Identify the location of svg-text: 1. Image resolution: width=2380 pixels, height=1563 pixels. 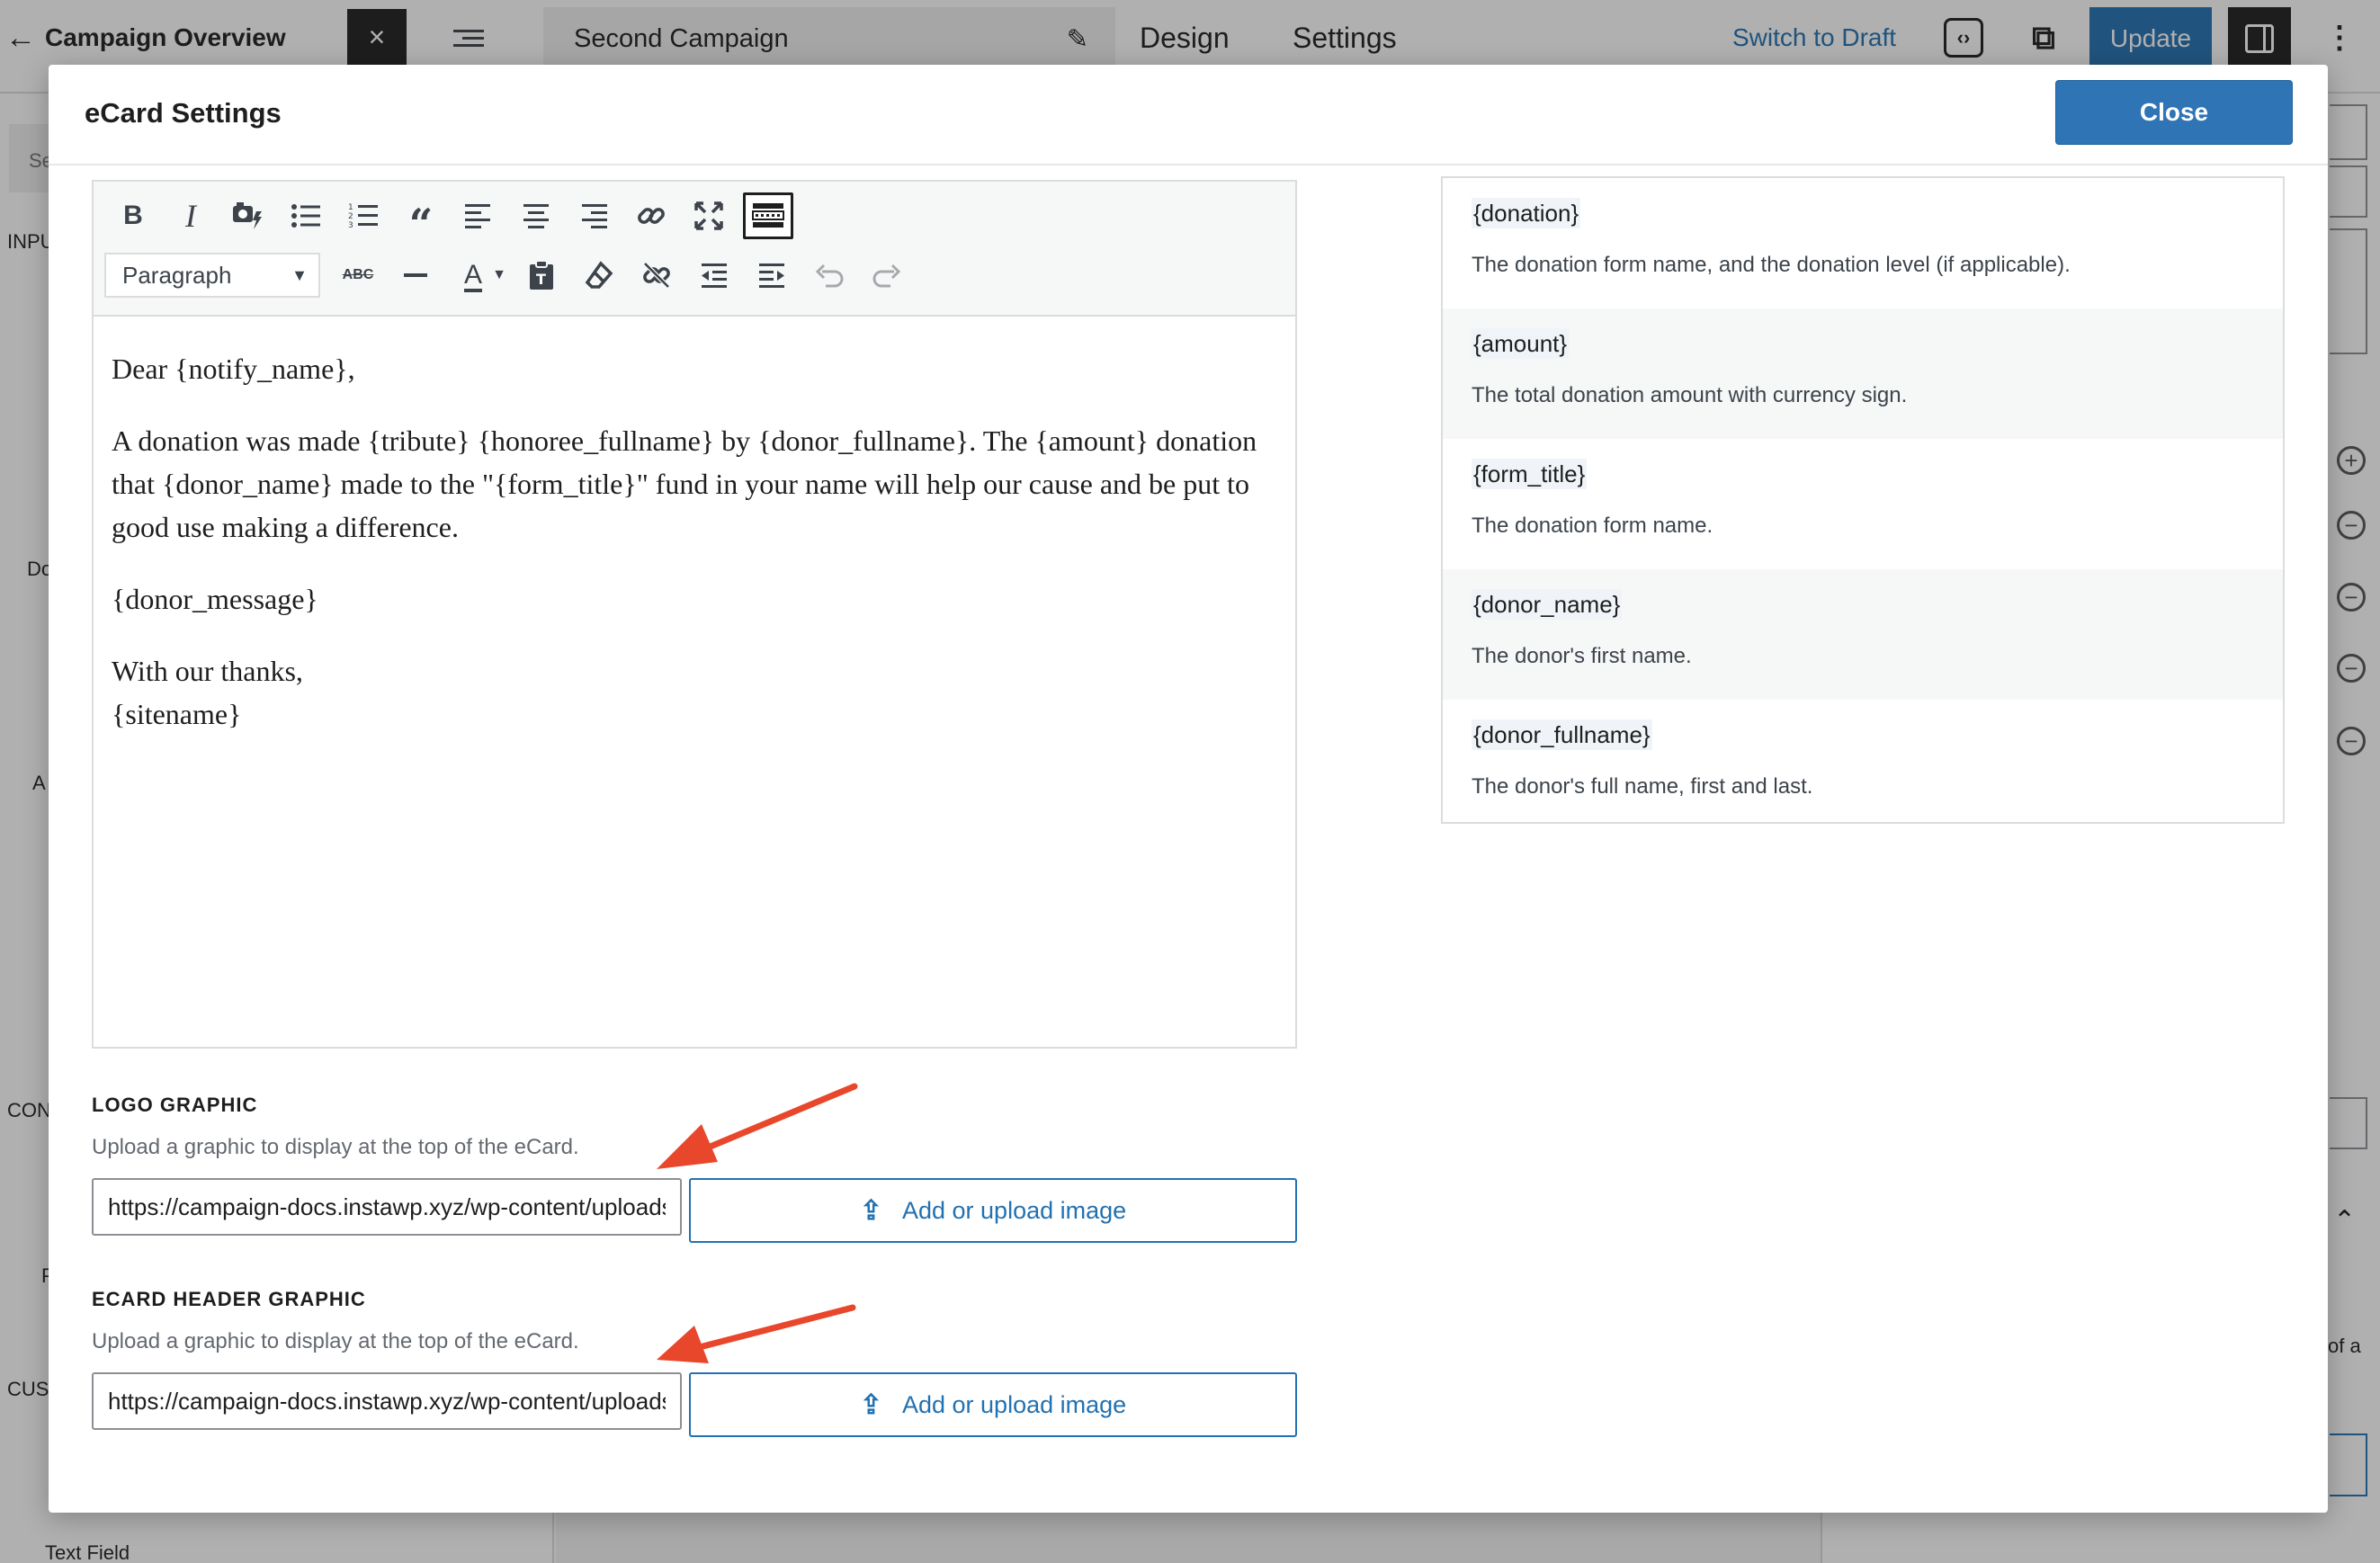
(350, 207).